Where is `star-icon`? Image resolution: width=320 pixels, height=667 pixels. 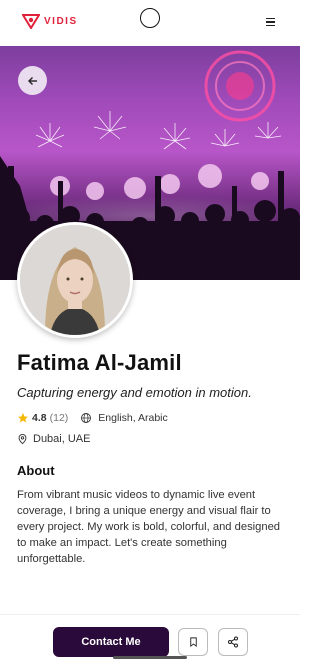 star-icon is located at coordinates (23, 418).